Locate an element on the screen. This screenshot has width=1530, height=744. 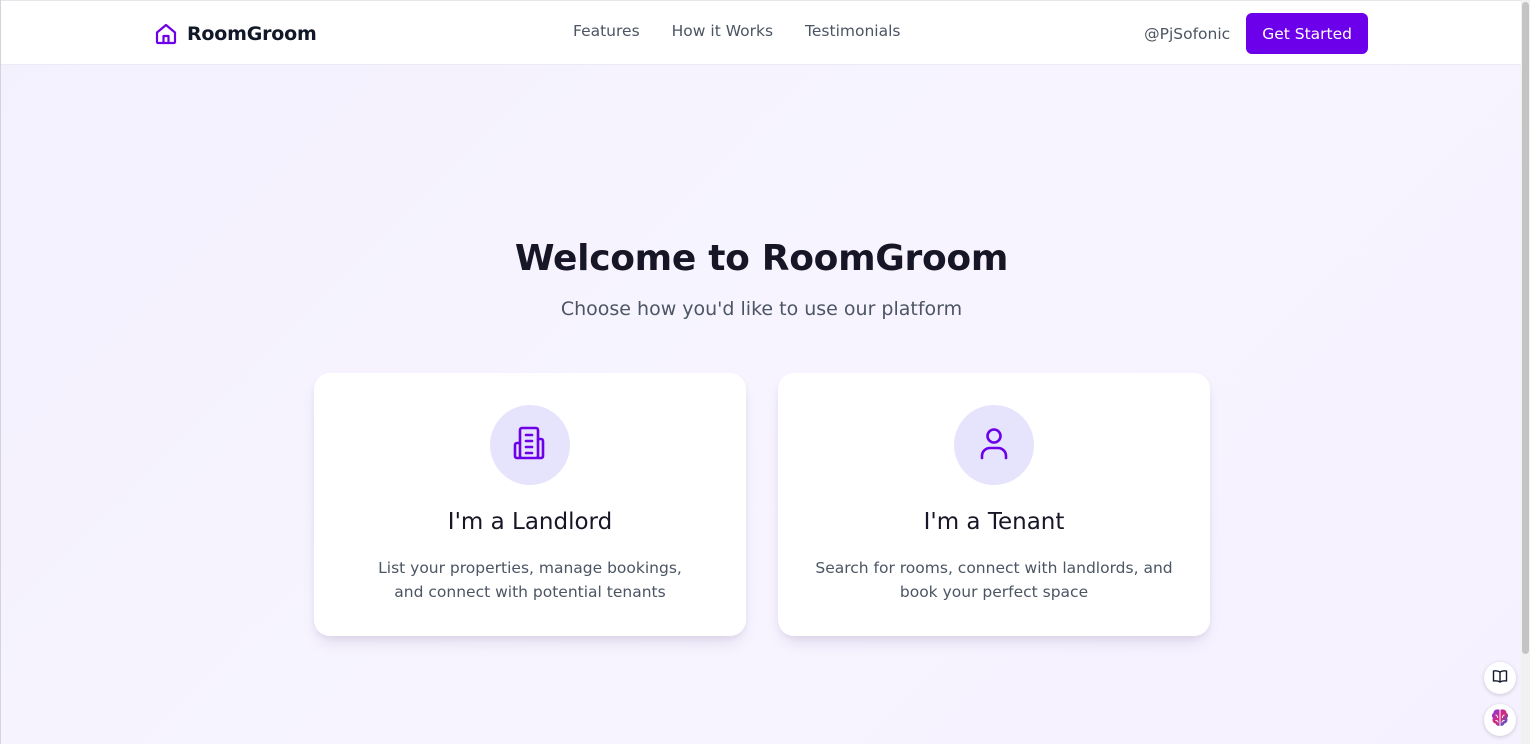
nav-link-testimonials: Testimonials is located at coordinates (852, 31).